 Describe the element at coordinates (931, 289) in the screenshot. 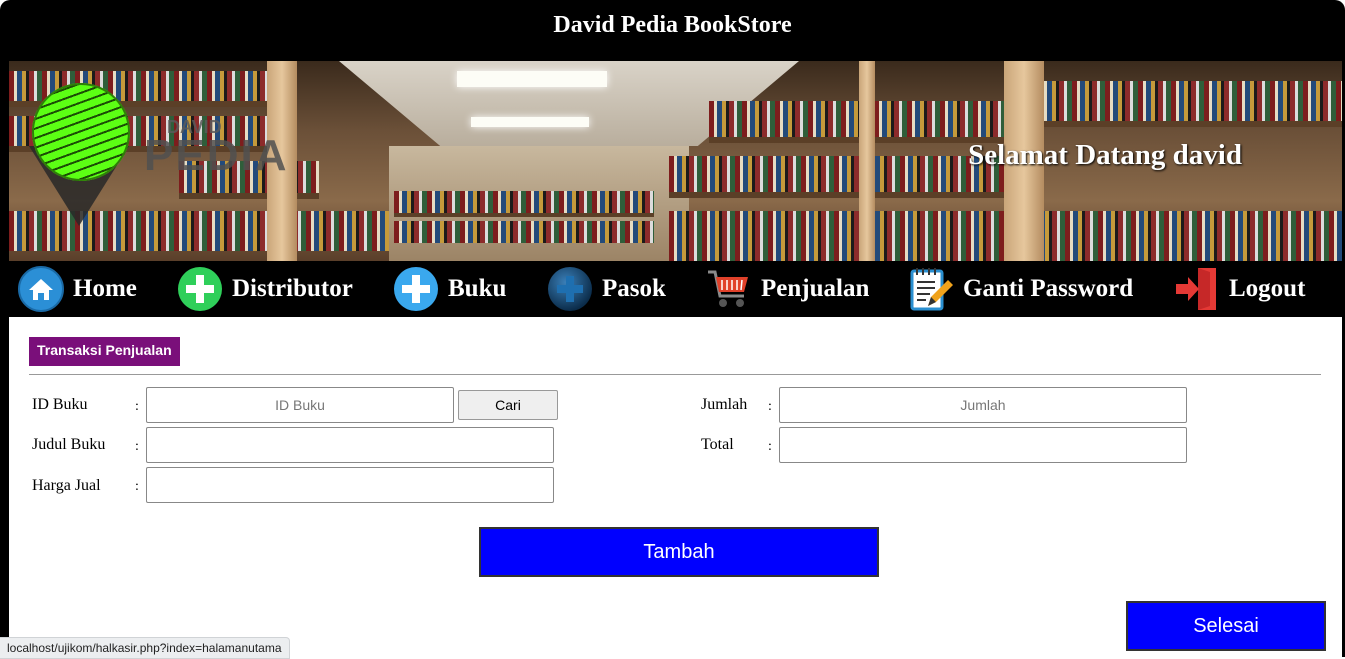

I see `notepad-pencil-icon` at that location.